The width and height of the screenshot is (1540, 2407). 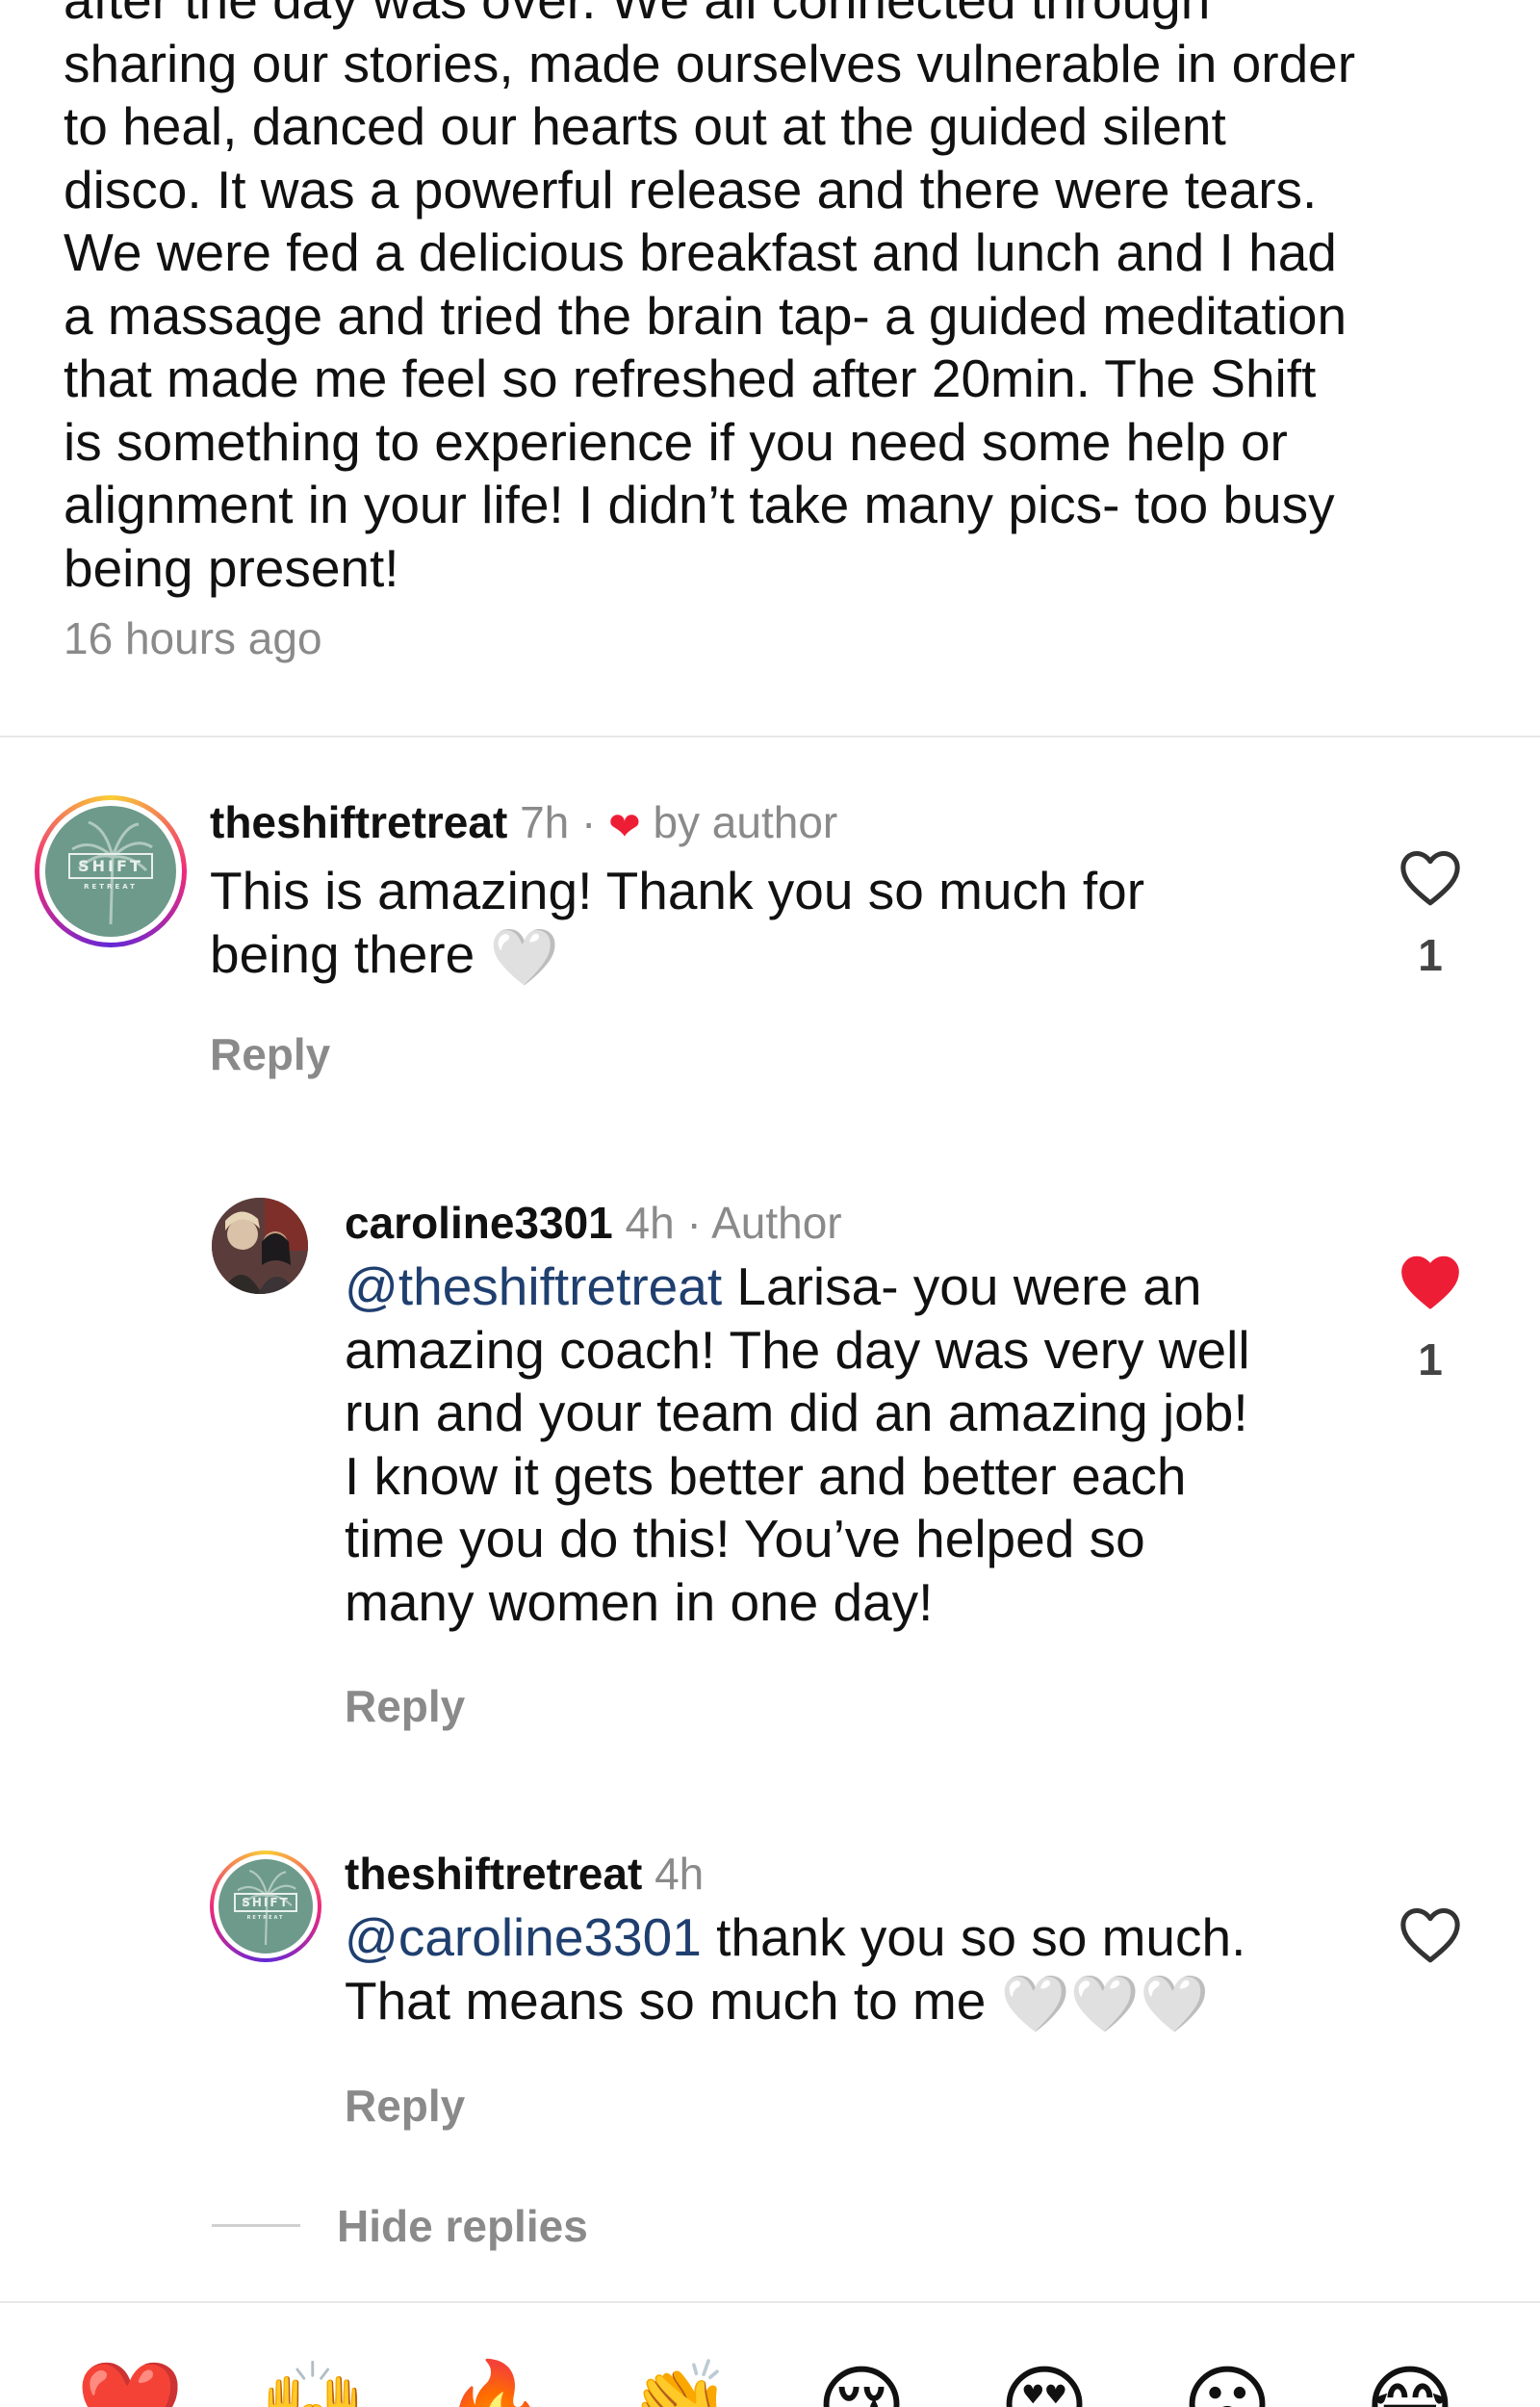 What do you see at coordinates (130, 2378) in the screenshot?
I see `reaction-red-heart: ❤️` at bounding box center [130, 2378].